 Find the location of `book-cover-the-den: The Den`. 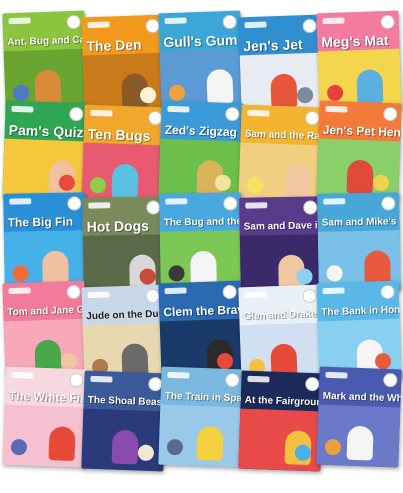

book-cover-the-den: The Den is located at coordinates (124, 65).